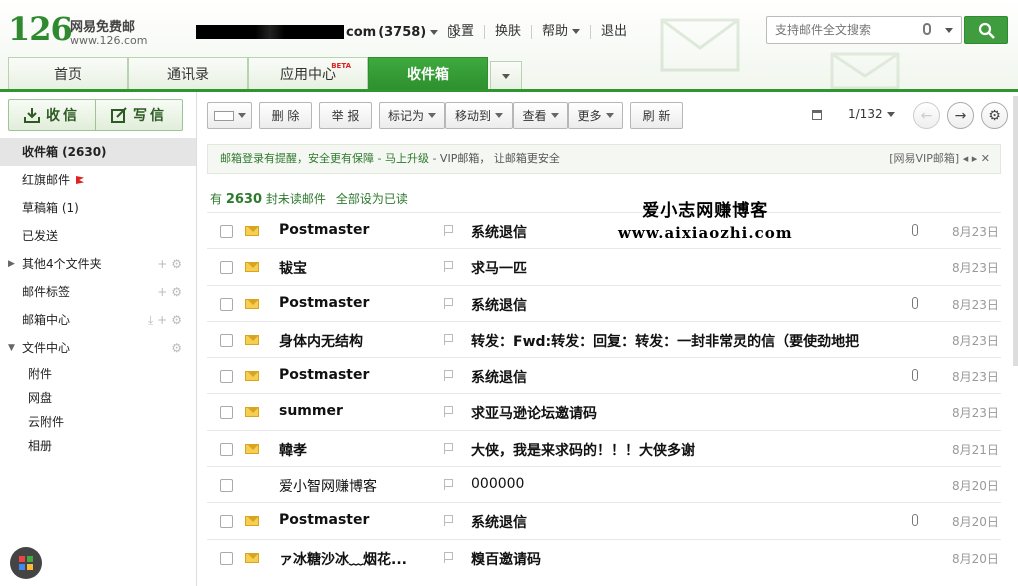 This screenshot has width=1018, height=586. Describe the element at coordinates (167, 320) in the screenshot. I see `center-actions: ⤓+⚙` at that location.